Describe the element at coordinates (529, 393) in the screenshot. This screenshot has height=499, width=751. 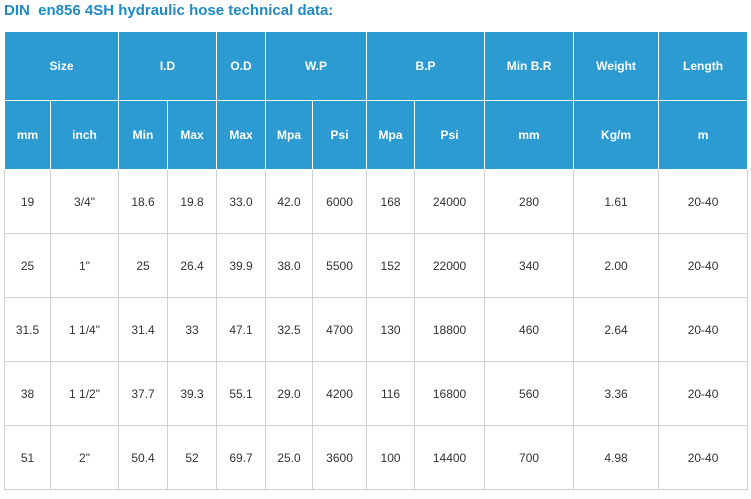
I see `table-cell: 560` at that location.